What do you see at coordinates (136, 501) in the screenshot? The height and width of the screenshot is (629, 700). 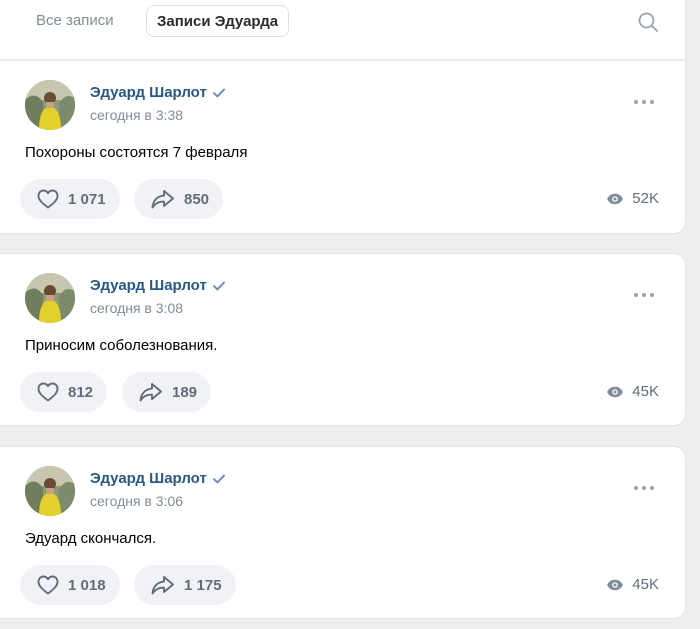 I see `post-time: сегодня в 3:06` at bounding box center [136, 501].